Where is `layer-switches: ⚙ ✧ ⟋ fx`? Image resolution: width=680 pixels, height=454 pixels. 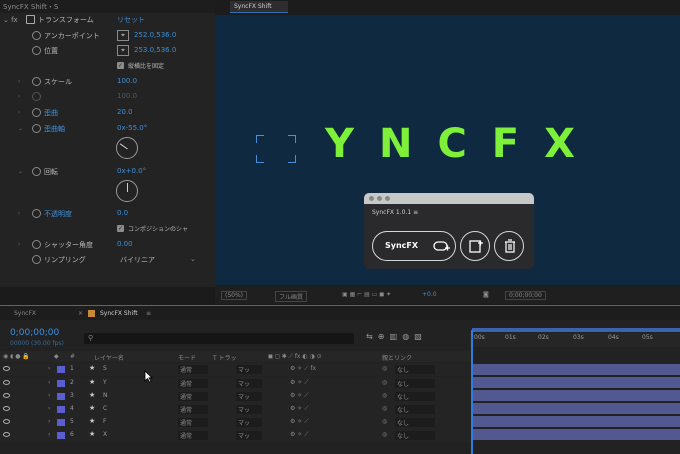 layer-switches: ⚙ ✧ ⟋ fx is located at coordinates (303, 369).